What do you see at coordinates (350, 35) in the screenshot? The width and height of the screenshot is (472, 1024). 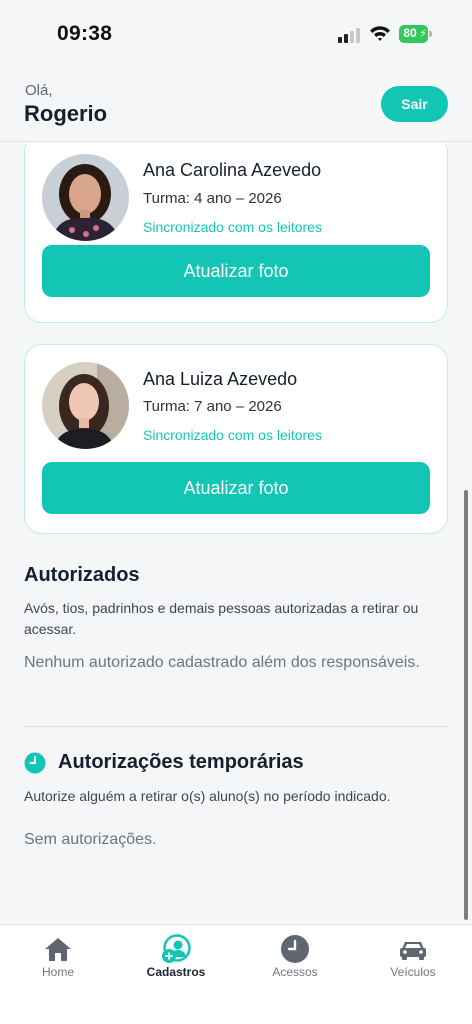 I see `signal-icon` at bounding box center [350, 35].